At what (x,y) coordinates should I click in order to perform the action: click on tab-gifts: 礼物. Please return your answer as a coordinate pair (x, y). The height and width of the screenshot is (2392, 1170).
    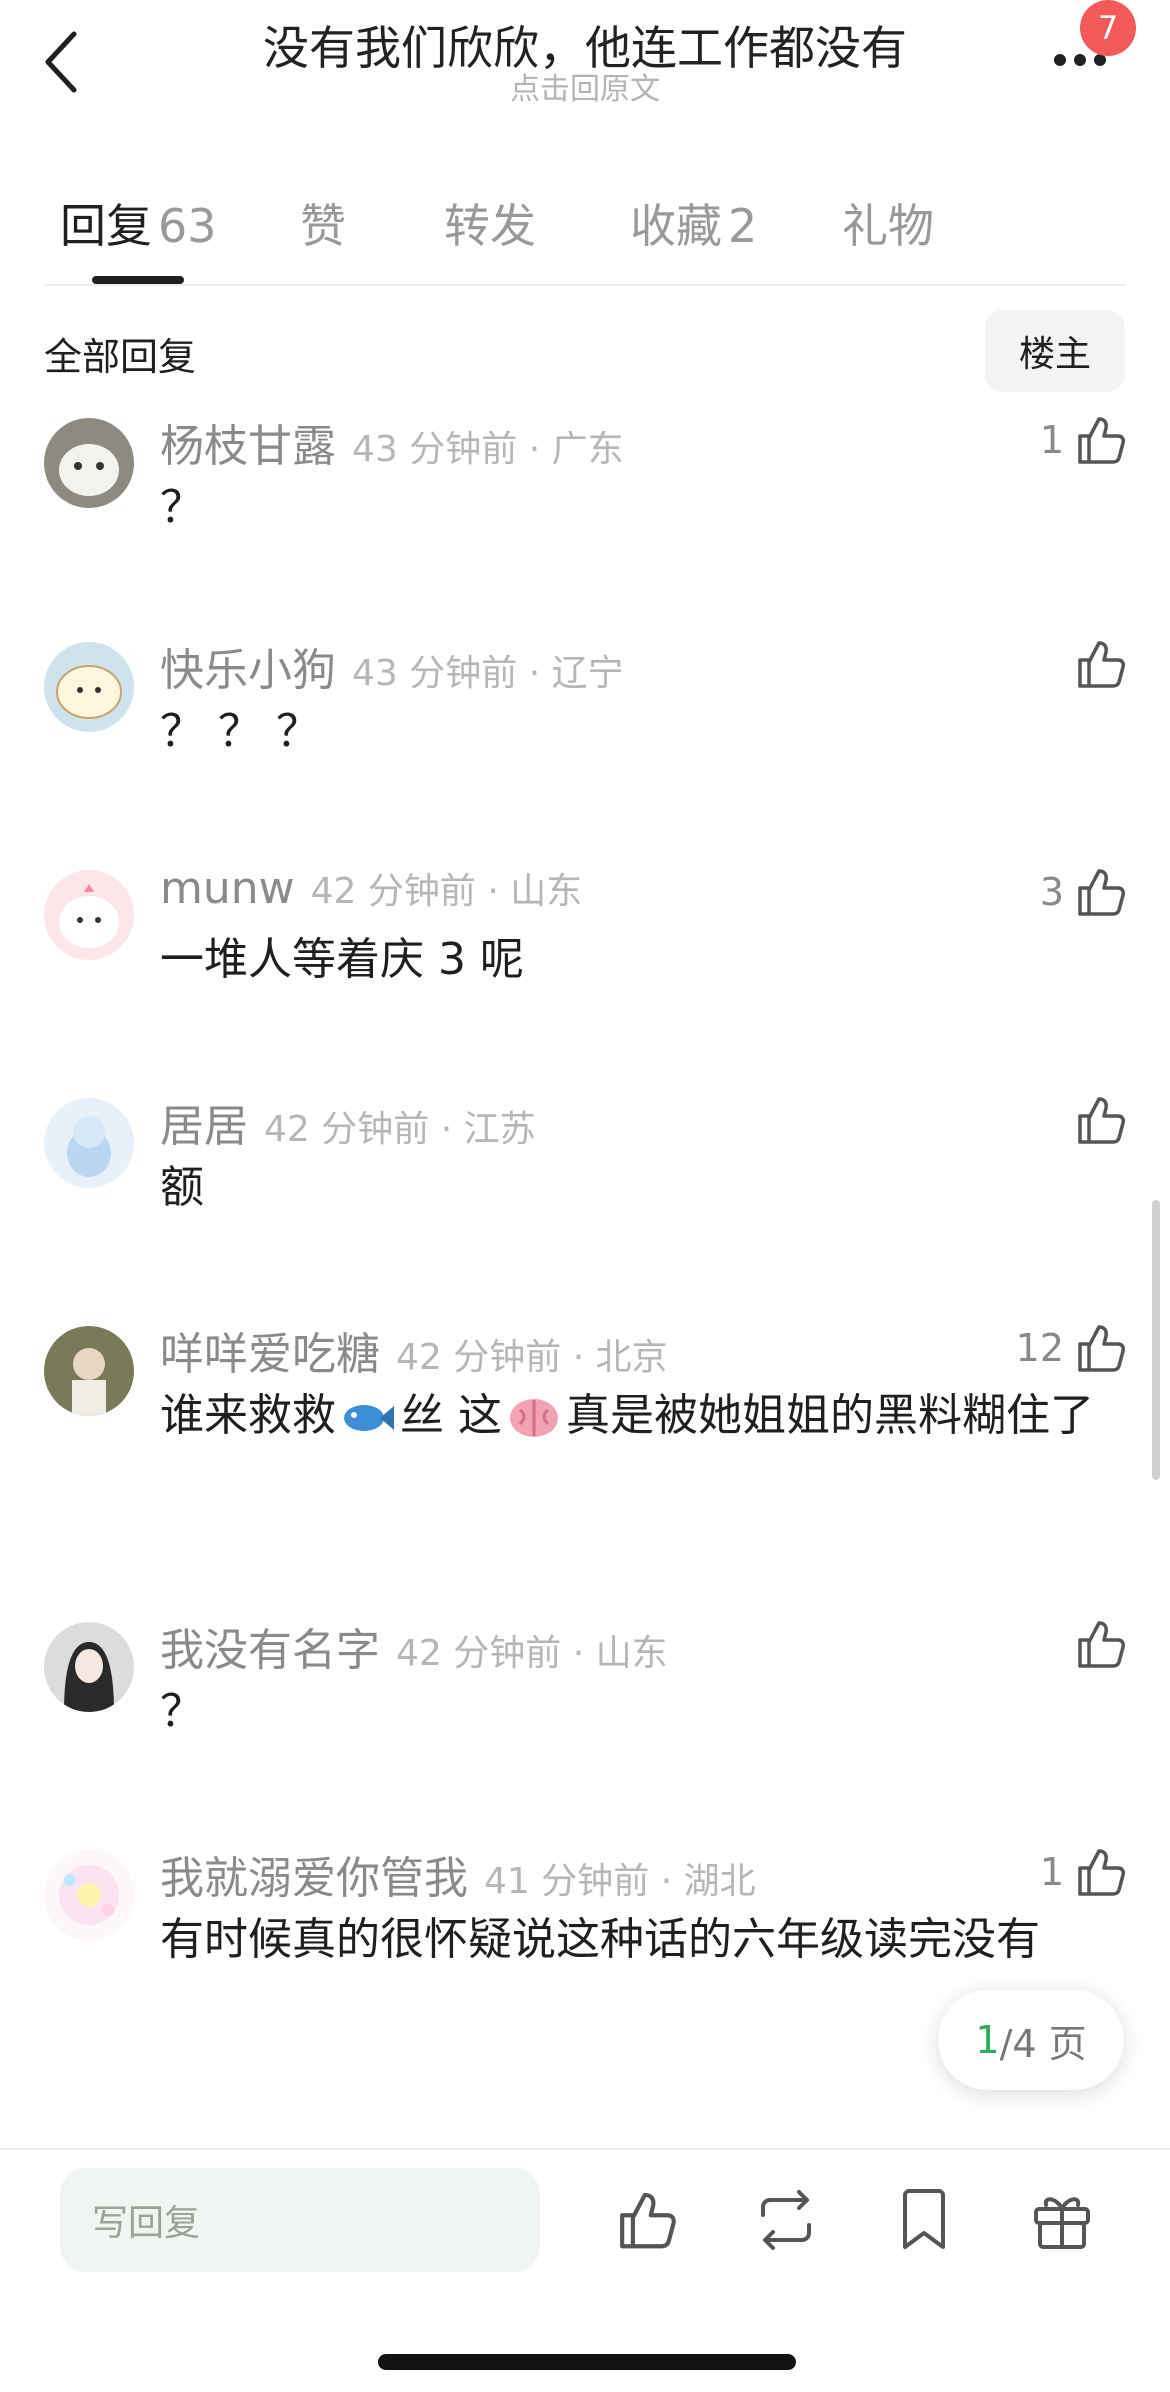
    Looking at the image, I should click on (888, 223).